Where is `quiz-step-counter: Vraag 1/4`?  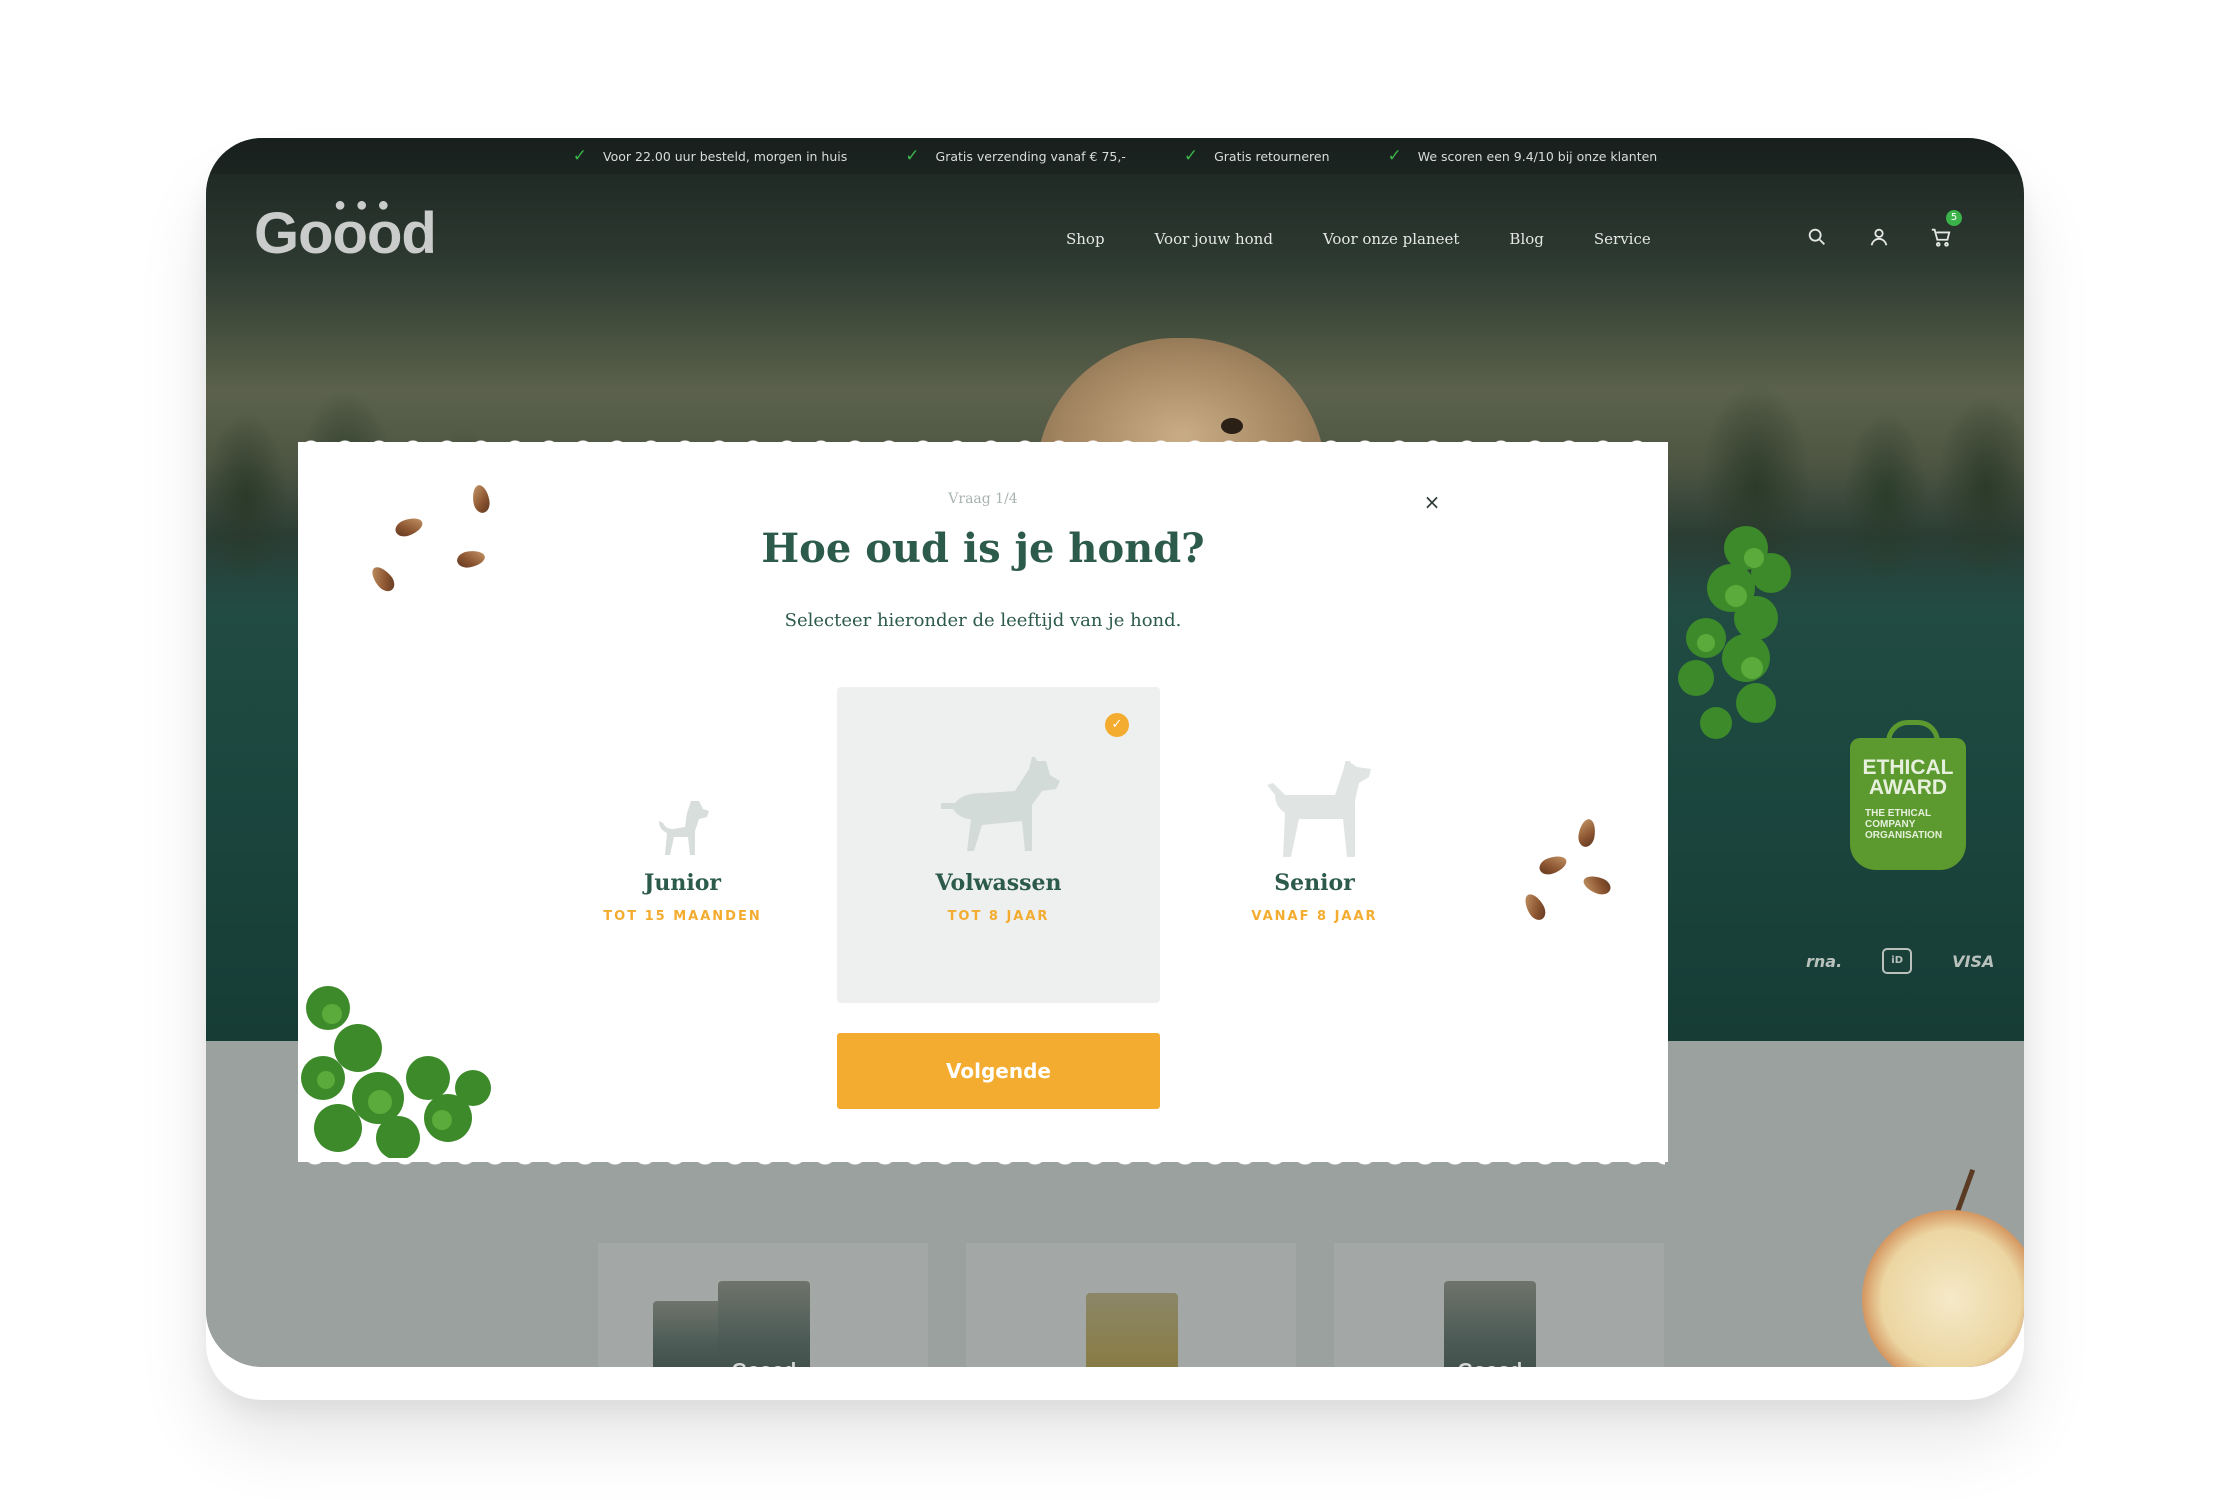
quiz-step-counter: Vraag 1/4 is located at coordinates (983, 499).